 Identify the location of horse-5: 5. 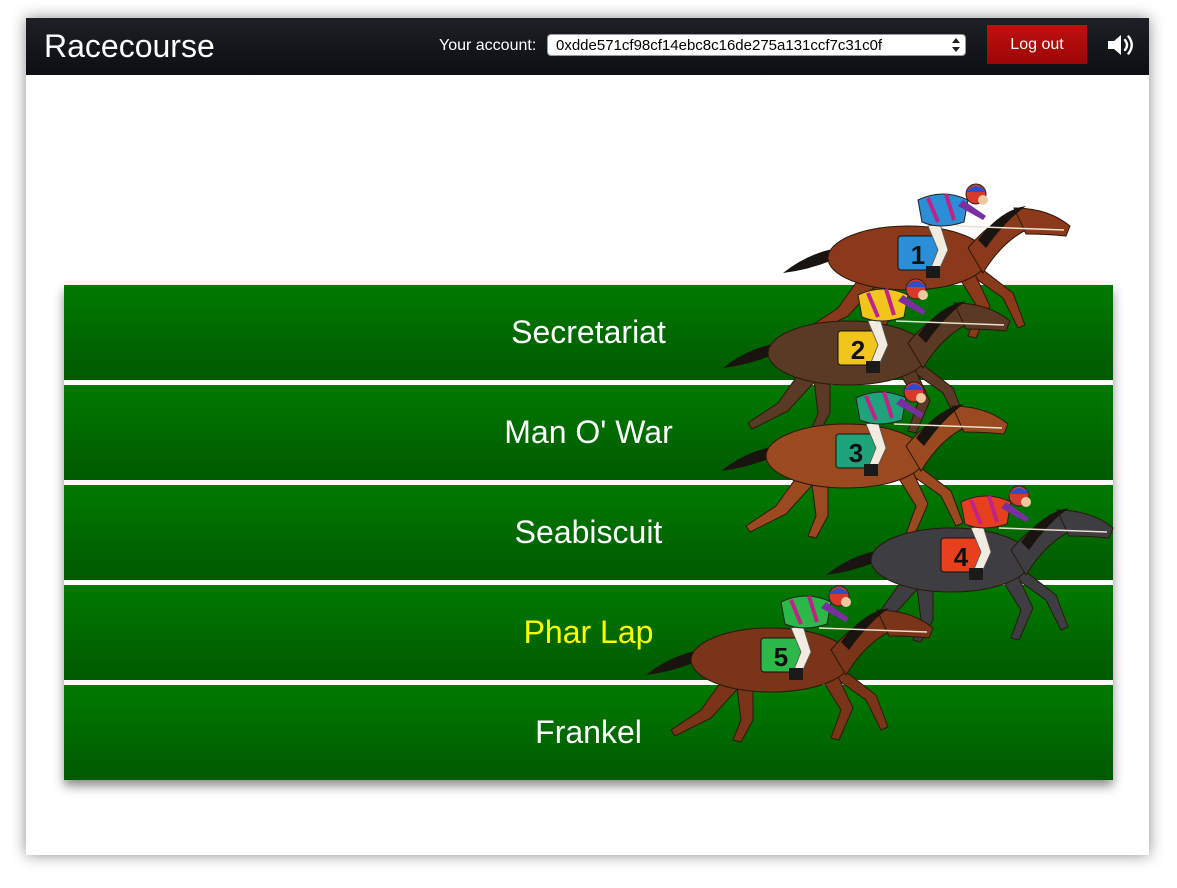
(790, 664).